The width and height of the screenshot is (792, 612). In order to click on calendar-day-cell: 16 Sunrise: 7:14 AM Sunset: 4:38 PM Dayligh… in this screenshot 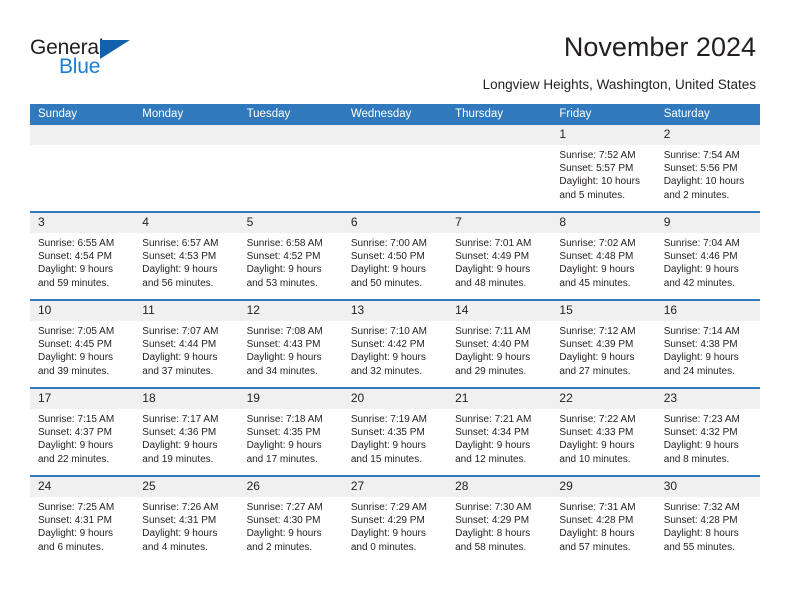, I will do `click(707, 343)`.